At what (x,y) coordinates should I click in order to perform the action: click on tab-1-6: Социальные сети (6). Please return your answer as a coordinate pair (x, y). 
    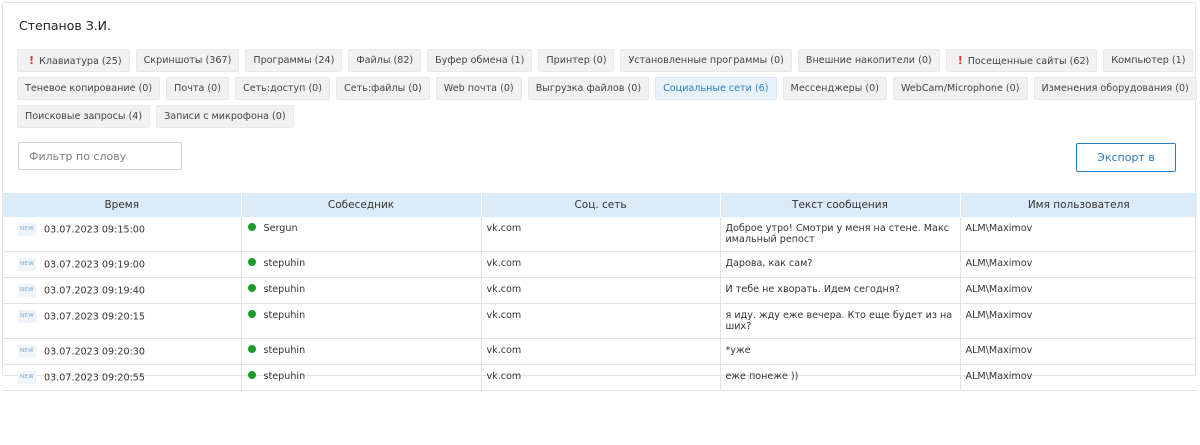
    Looking at the image, I should click on (716, 88).